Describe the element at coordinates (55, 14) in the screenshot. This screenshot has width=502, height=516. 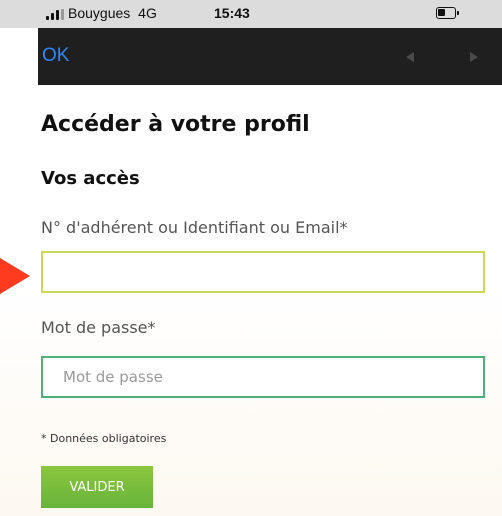
I see `signal-strength-icon` at that location.